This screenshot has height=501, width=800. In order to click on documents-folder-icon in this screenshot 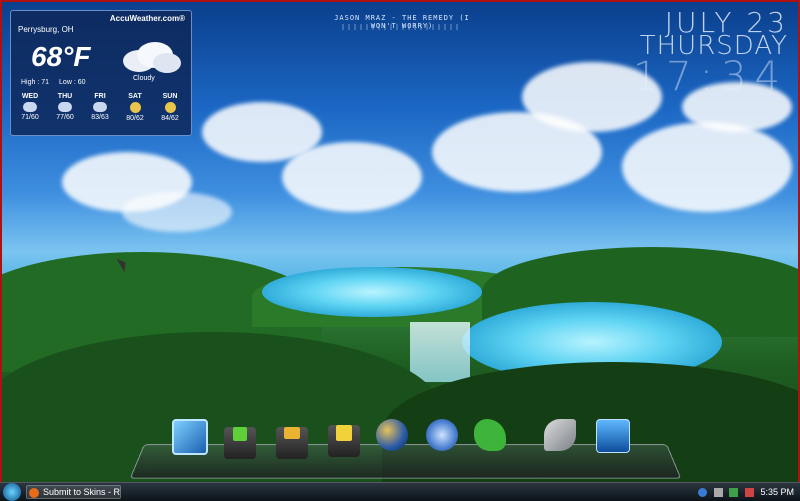, I will do `click(344, 437)`.